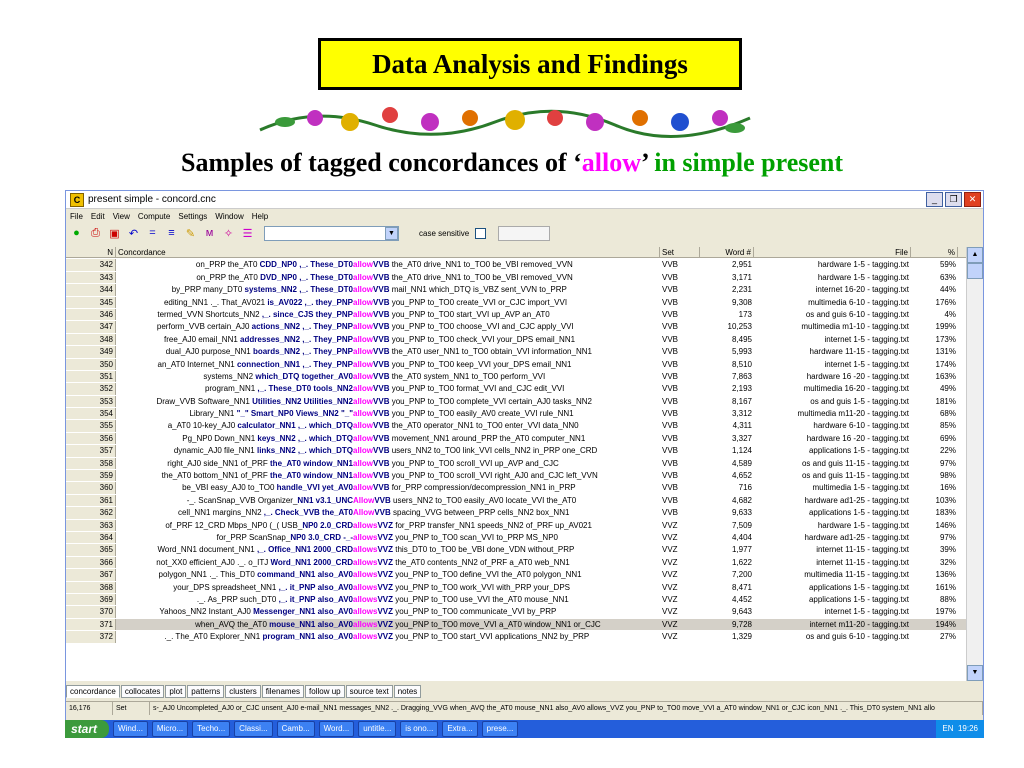  What do you see at coordinates (832, 253) in the screenshot?
I see `col-file-header: File` at bounding box center [832, 253].